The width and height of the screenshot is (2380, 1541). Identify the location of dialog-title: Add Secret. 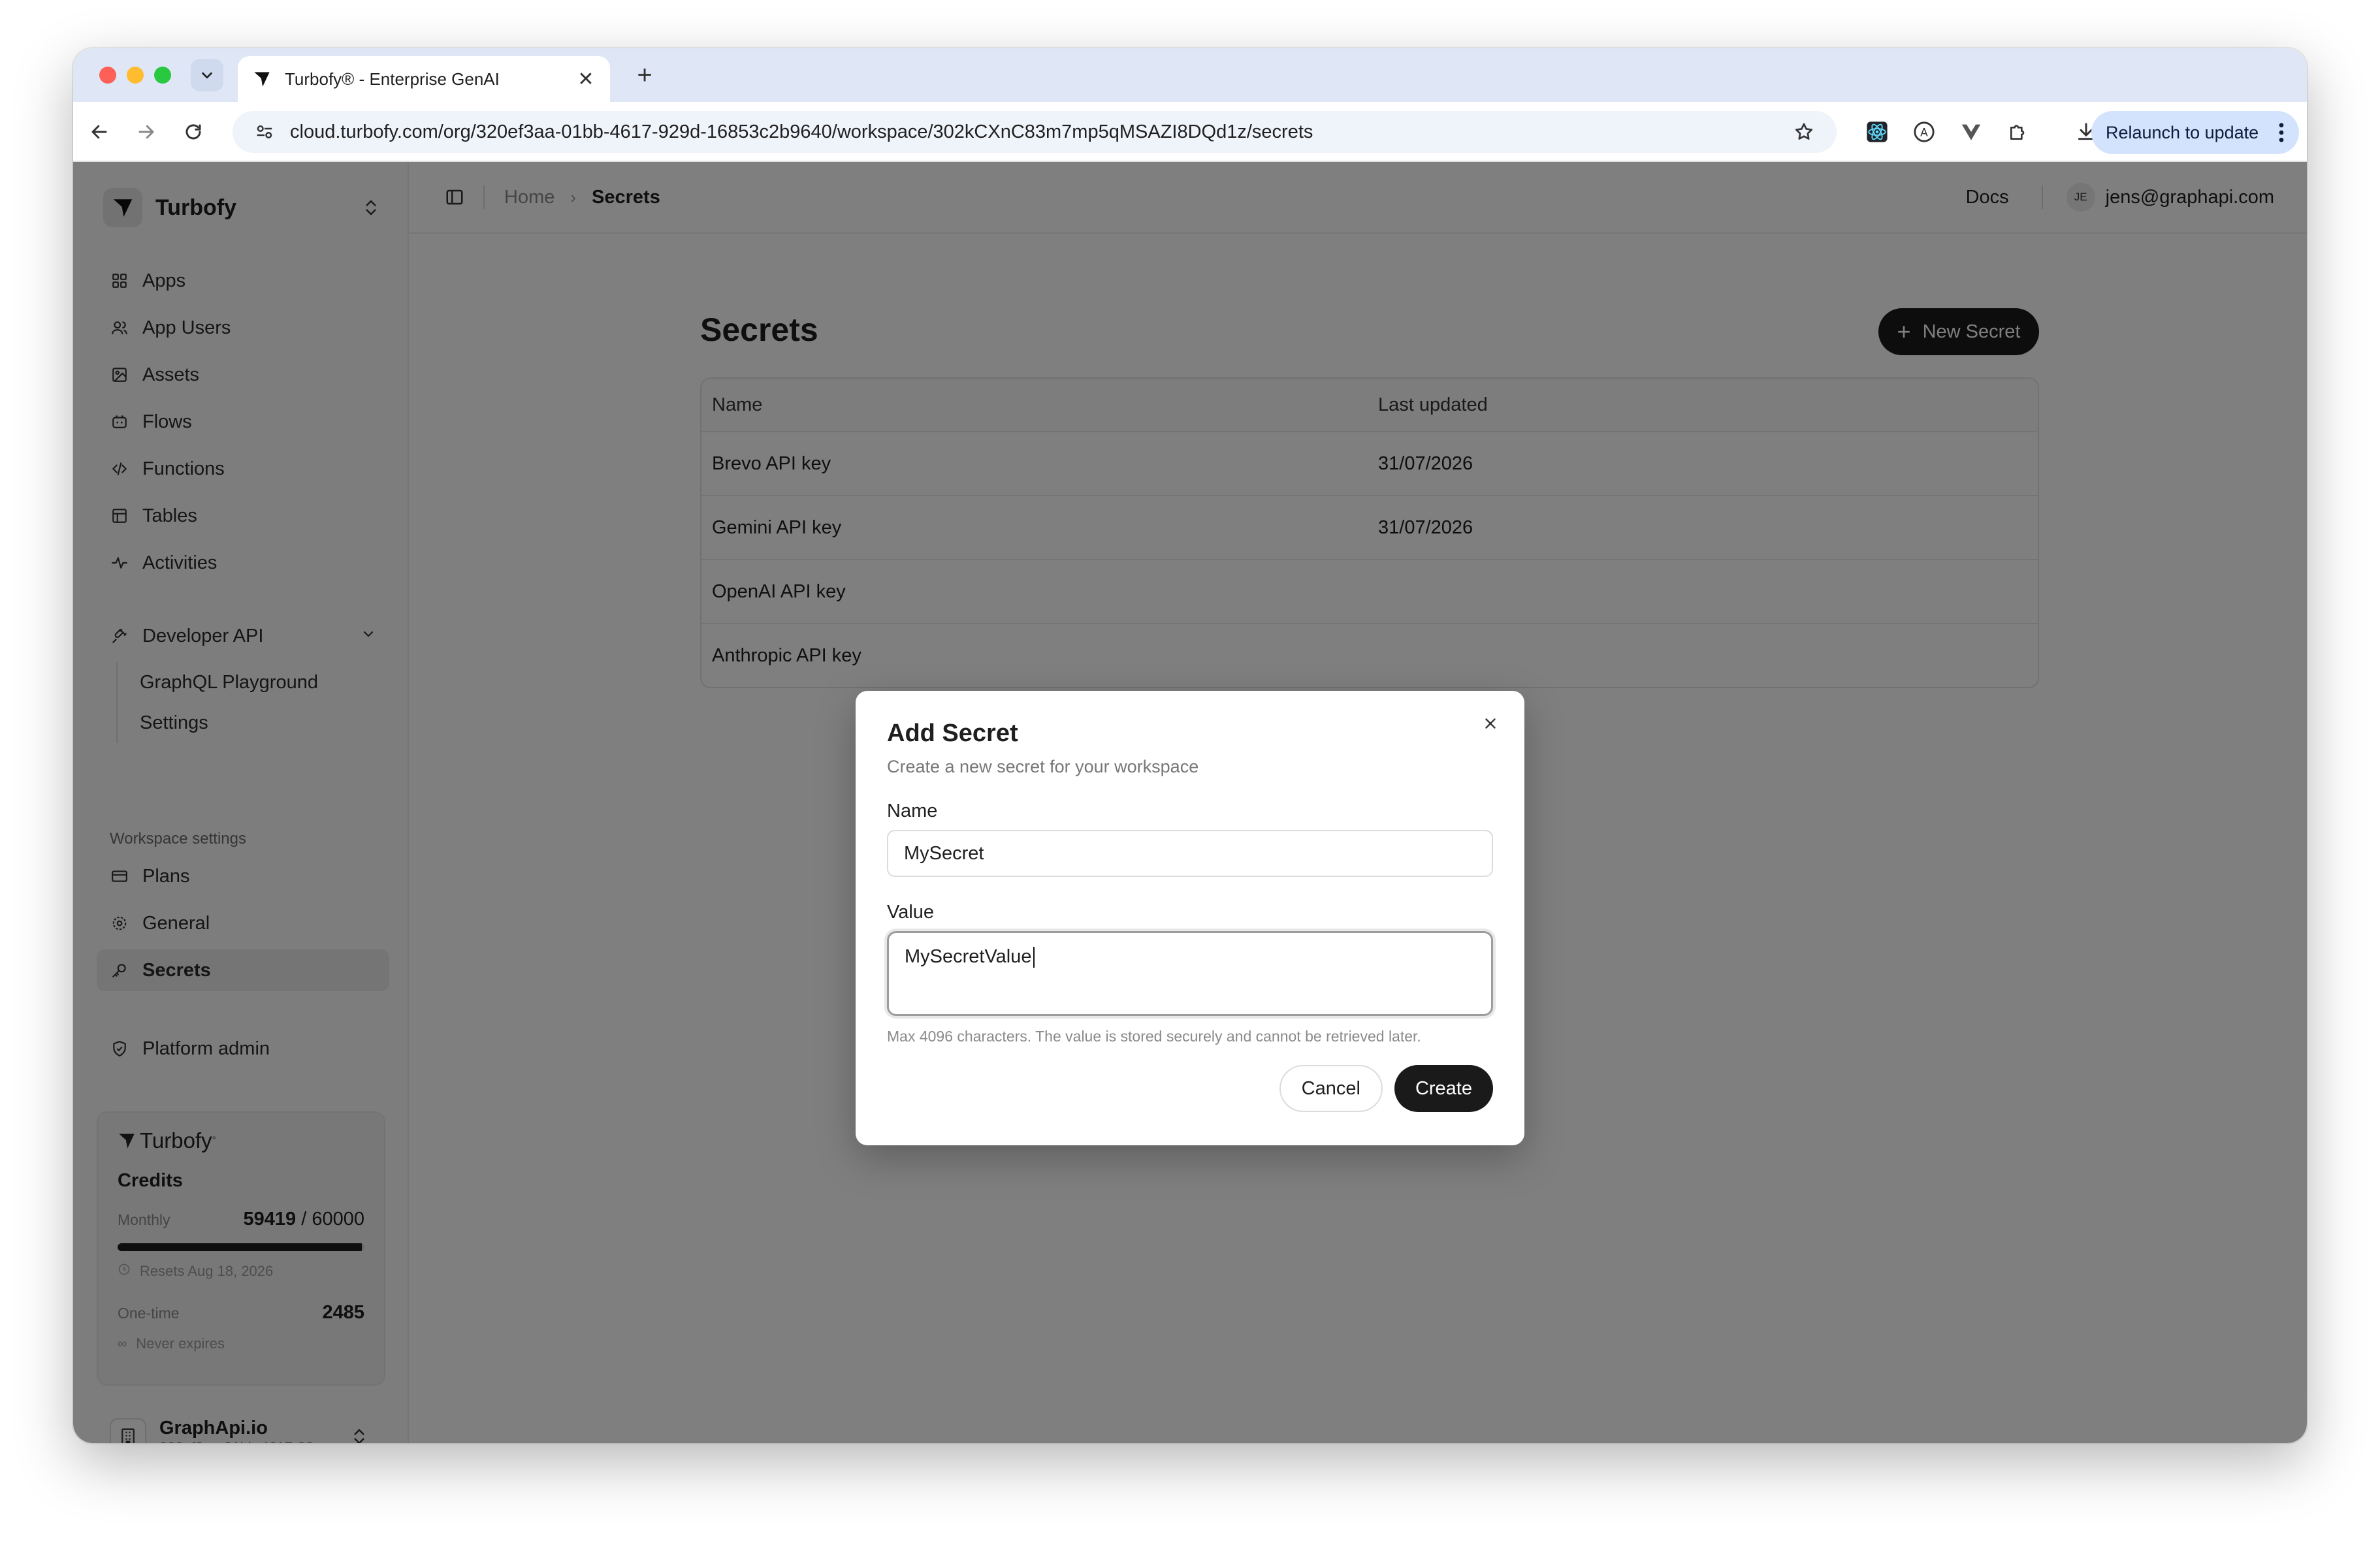
(952, 733).